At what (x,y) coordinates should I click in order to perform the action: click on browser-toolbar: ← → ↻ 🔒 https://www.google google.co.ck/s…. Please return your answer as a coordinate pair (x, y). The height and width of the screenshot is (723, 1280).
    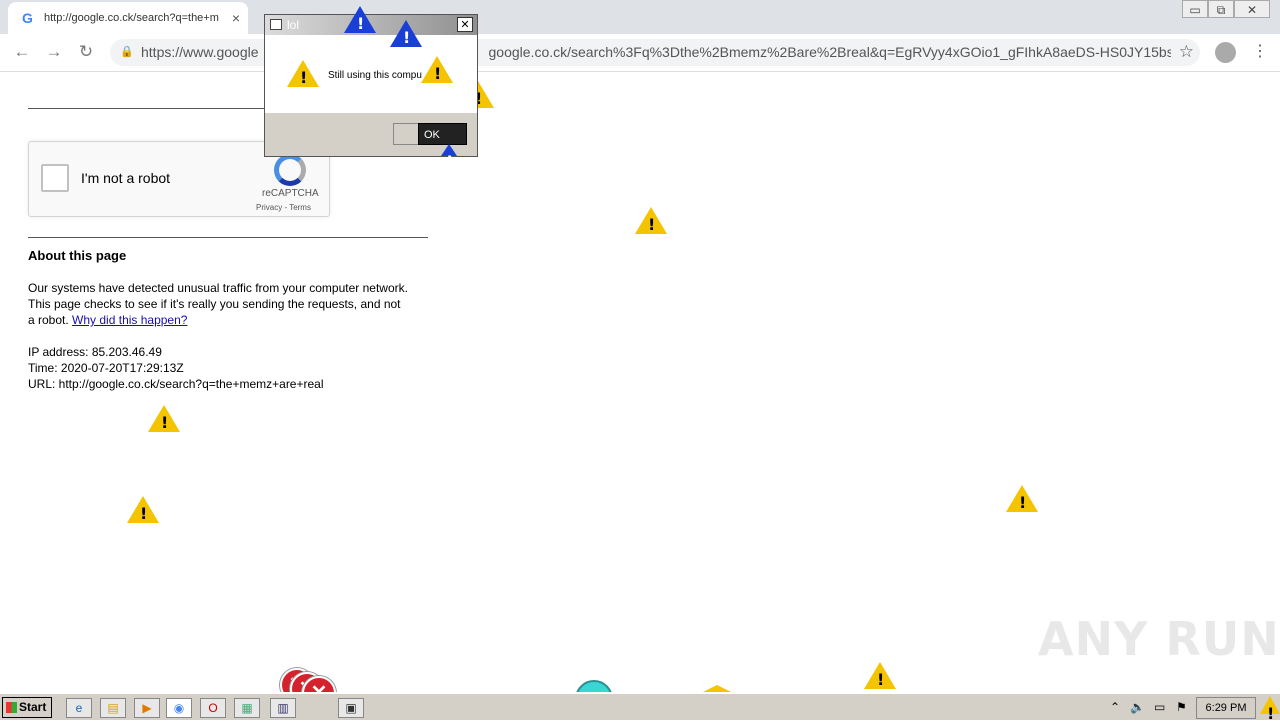
    Looking at the image, I should click on (640, 53).